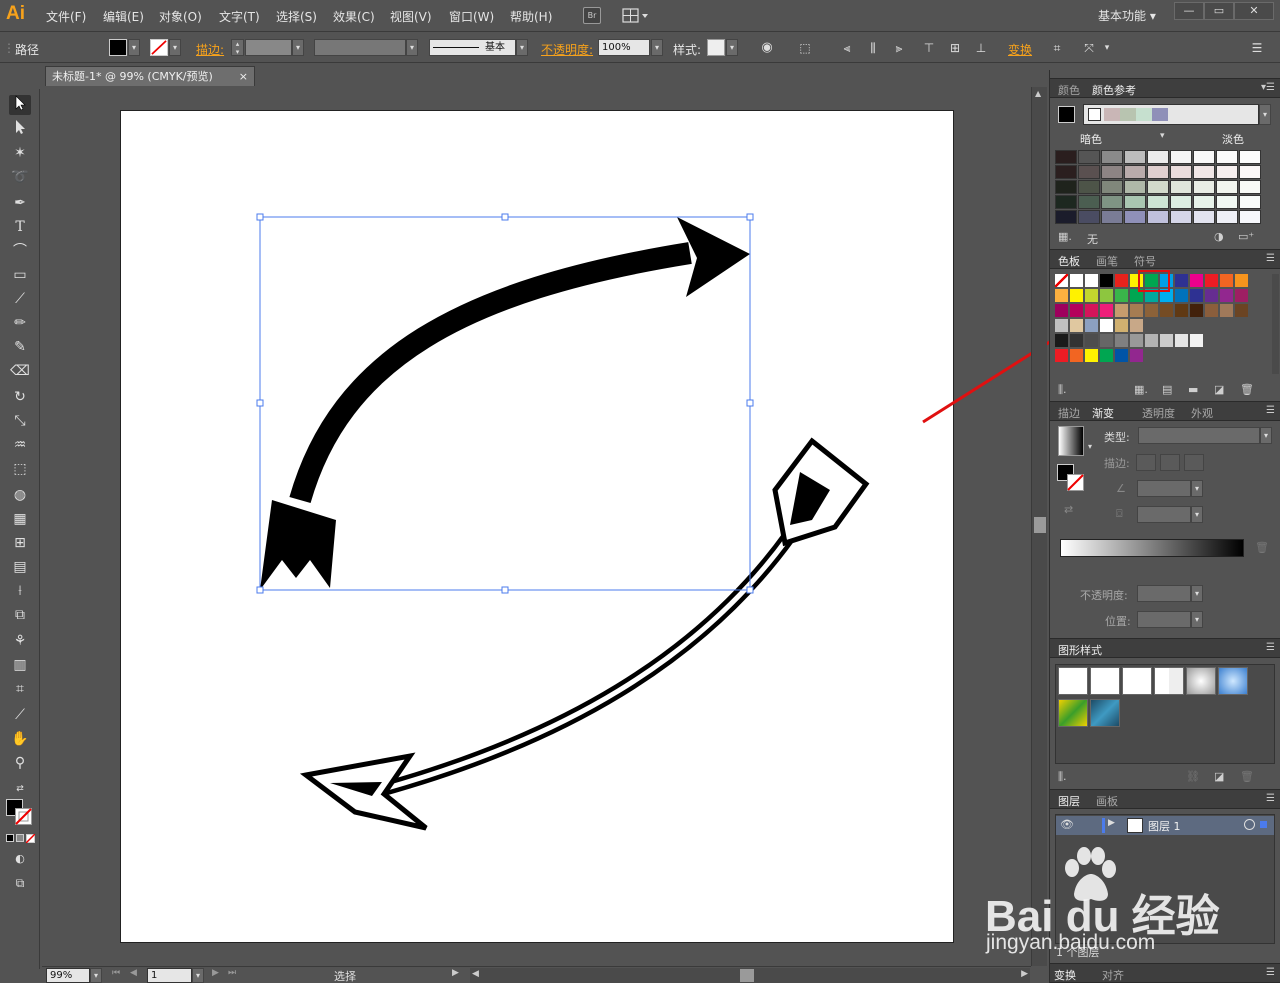 The width and height of the screenshot is (1280, 983). I want to click on harmony-color-swatch, so click(1160, 114).